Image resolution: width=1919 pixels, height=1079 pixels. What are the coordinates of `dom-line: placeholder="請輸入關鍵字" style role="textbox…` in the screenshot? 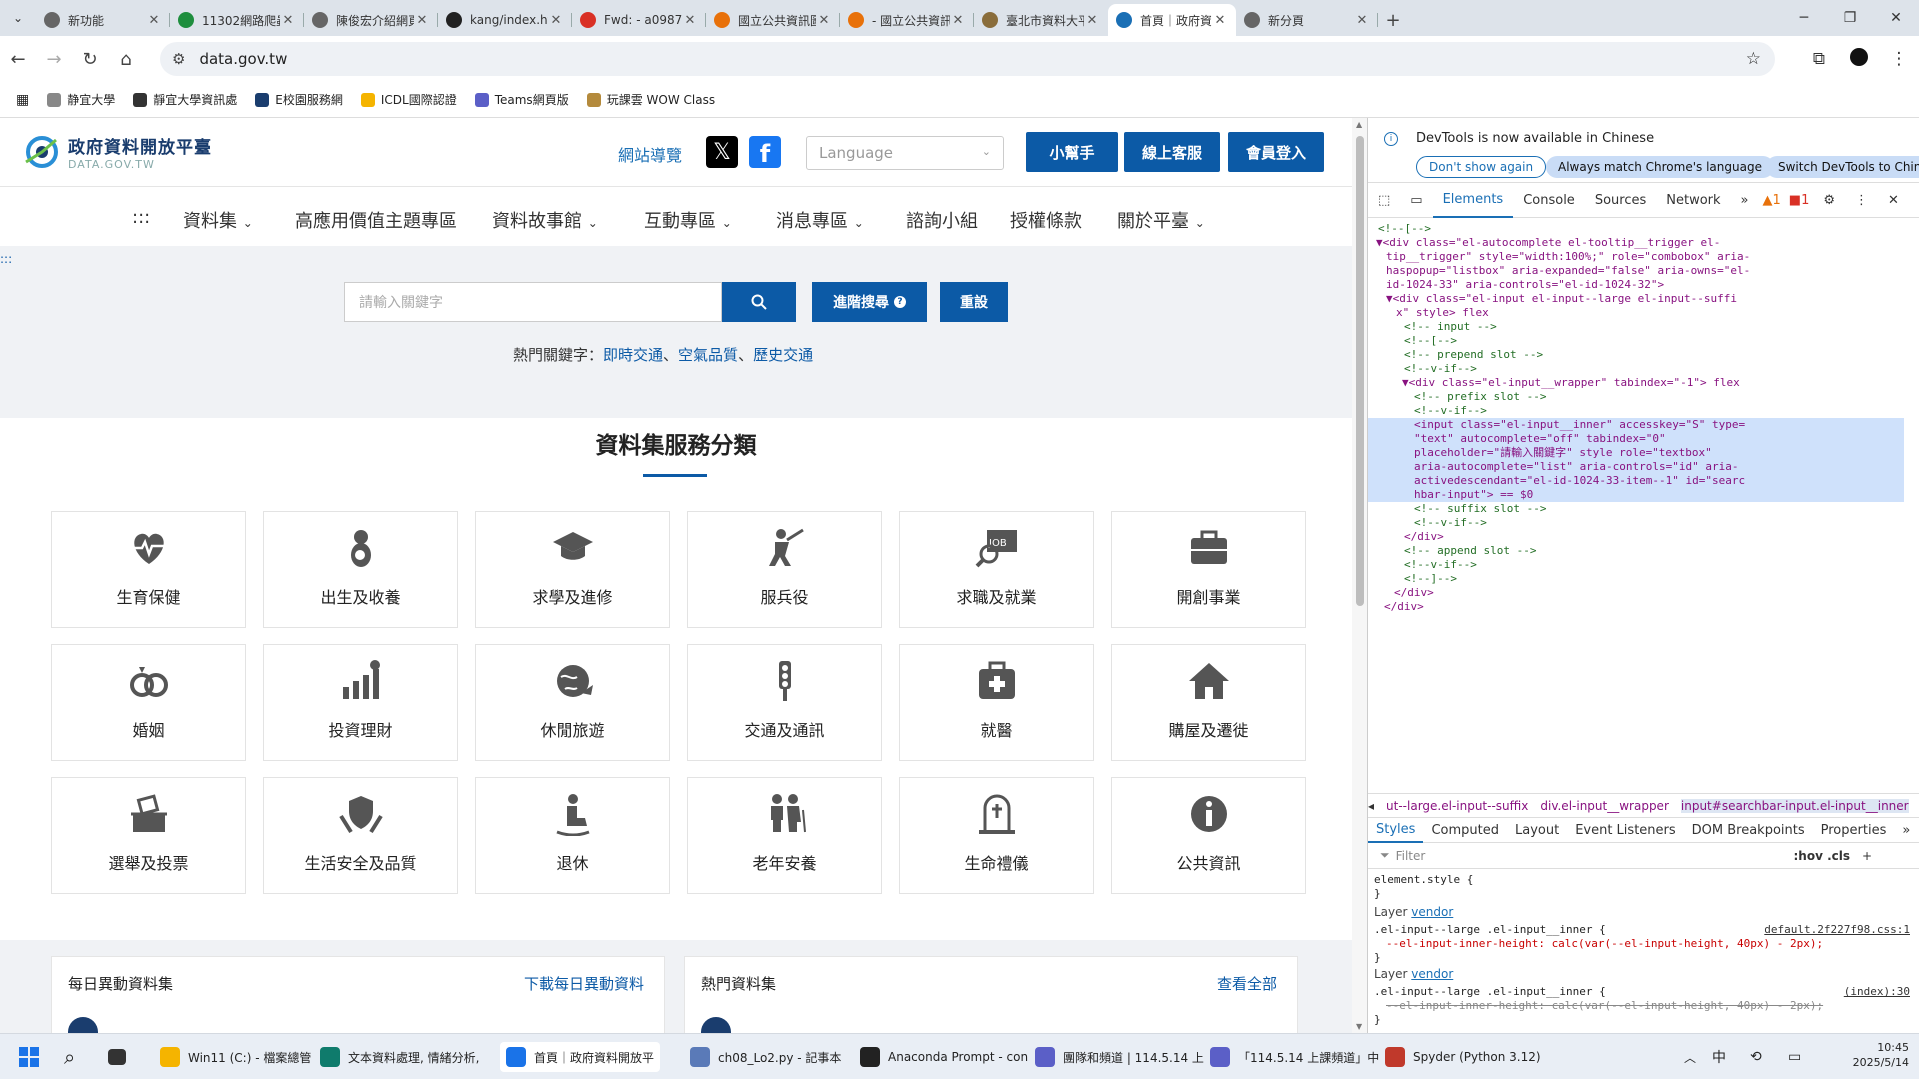 It's located at (1563, 453).